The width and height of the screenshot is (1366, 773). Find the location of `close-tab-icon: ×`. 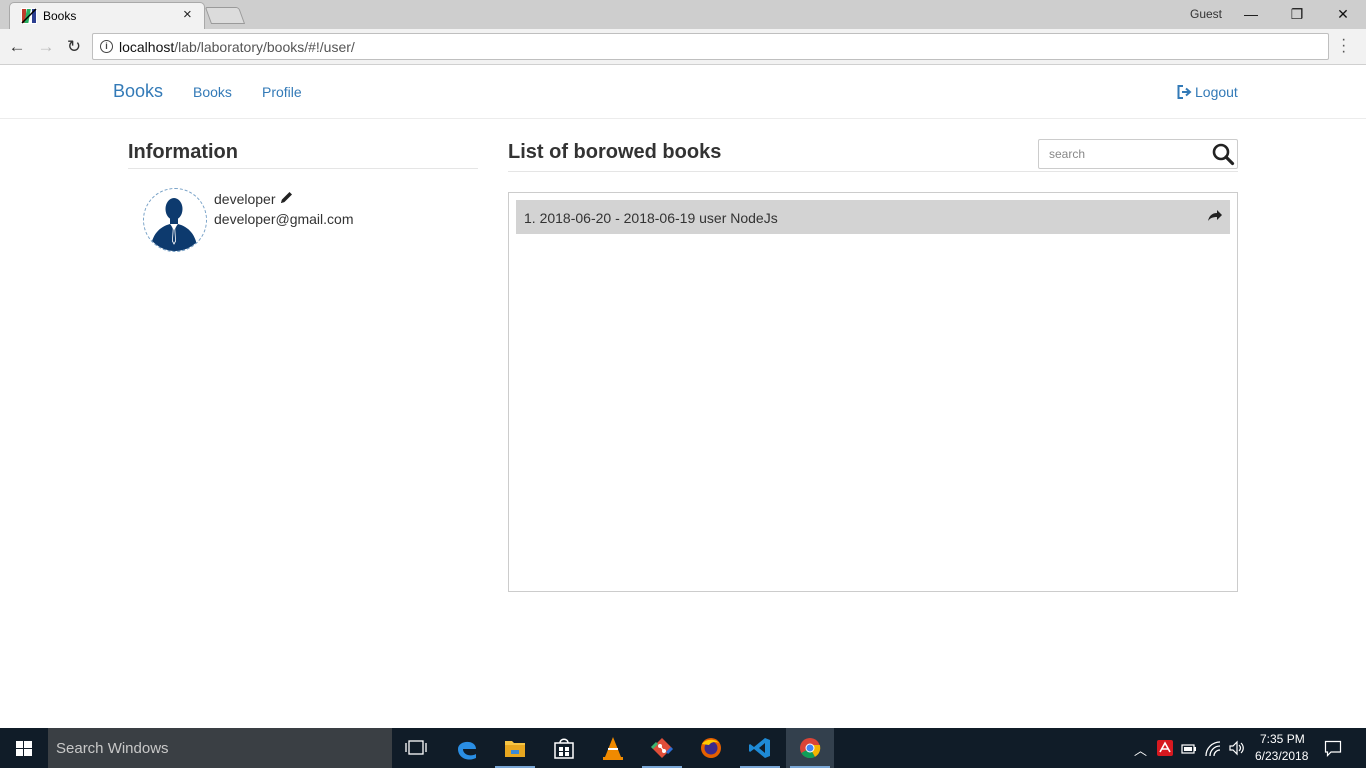

close-tab-icon: × is located at coordinates (187, 14).